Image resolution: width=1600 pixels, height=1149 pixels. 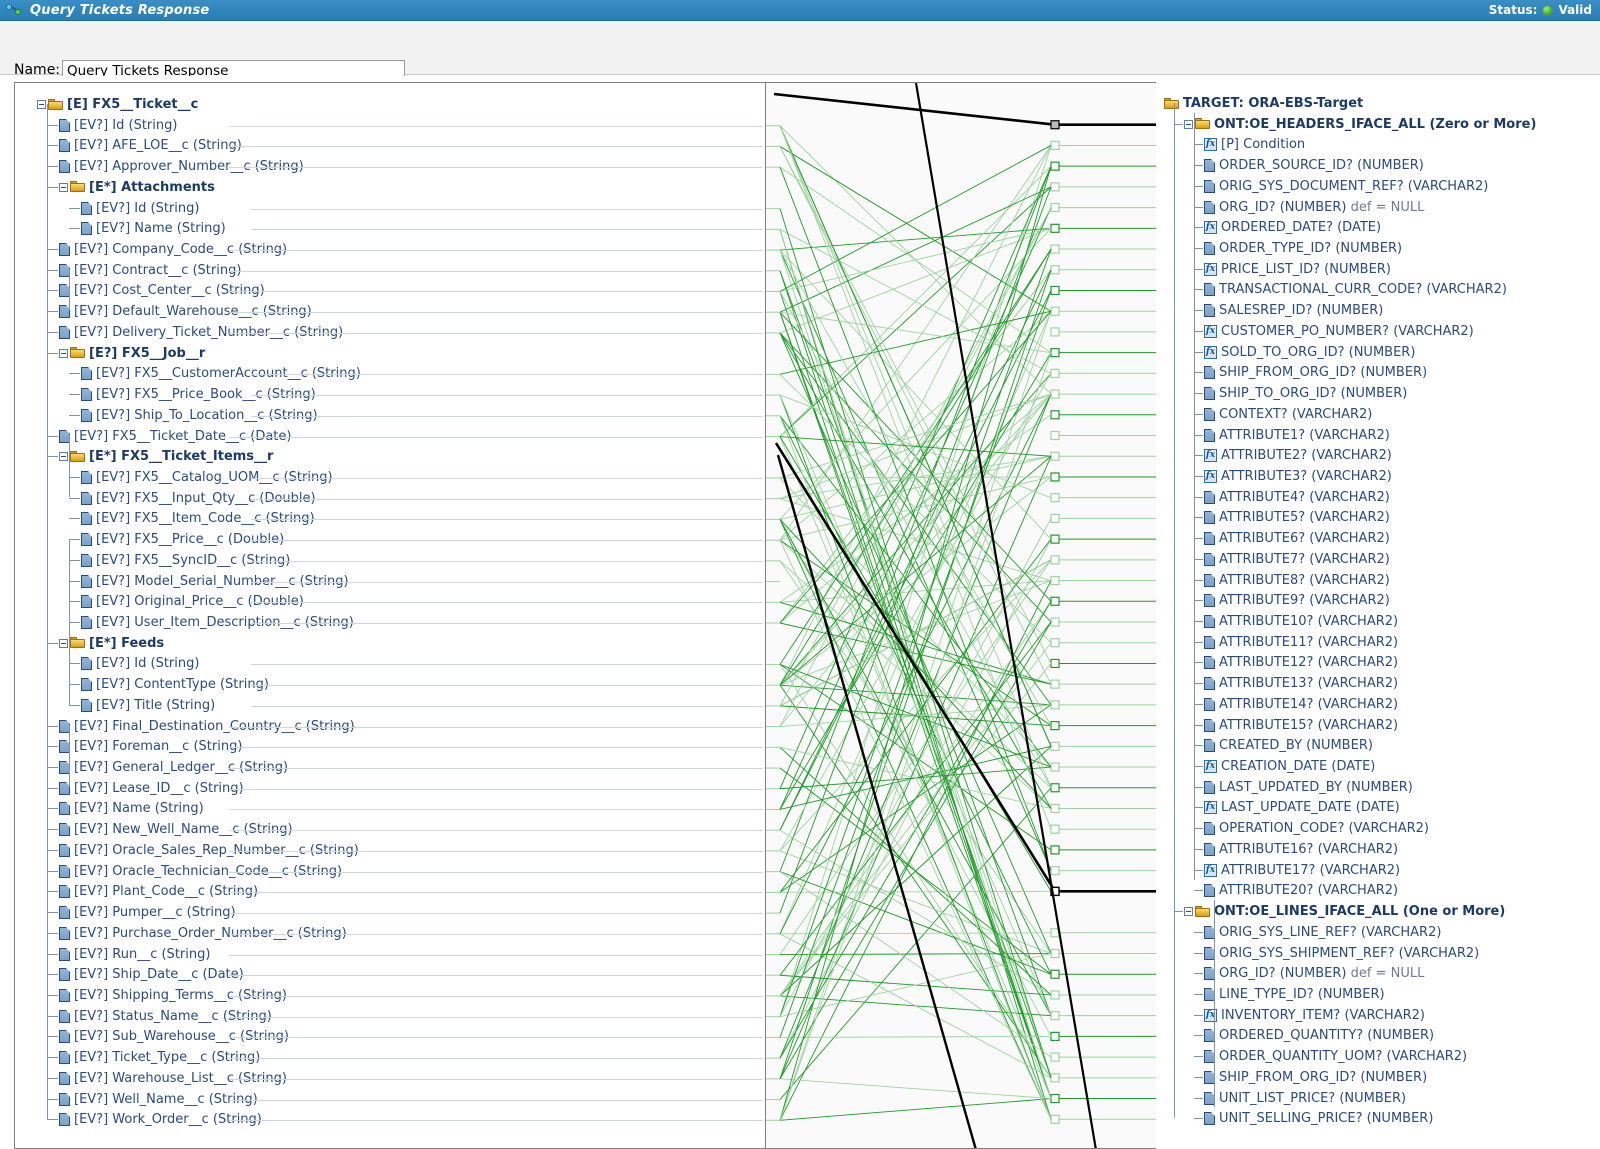 What do you see at coordinates (1289, 766) in the screenshot?
I see `tree-node: CREATION_DATE (DATE)` at bounding box center [1289, 766].